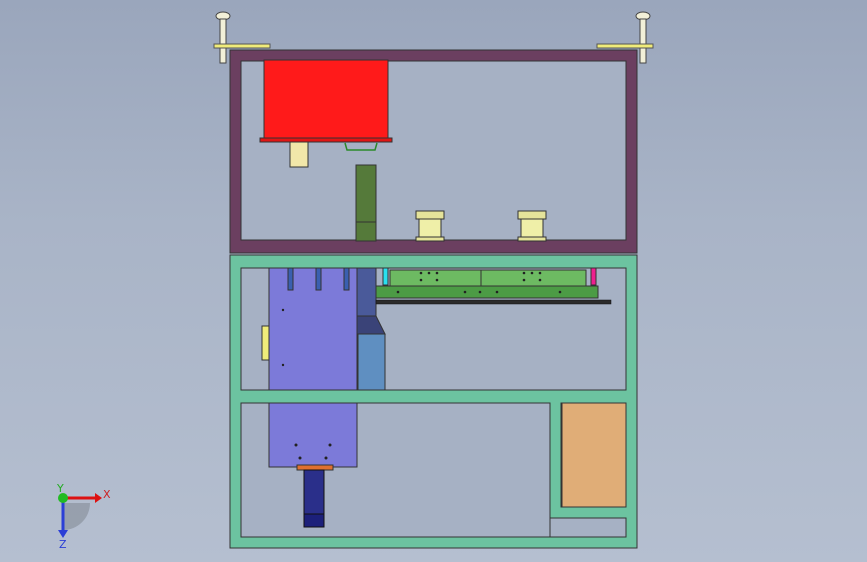  I want to click on yellow-bracket-left, so click(242, 46).